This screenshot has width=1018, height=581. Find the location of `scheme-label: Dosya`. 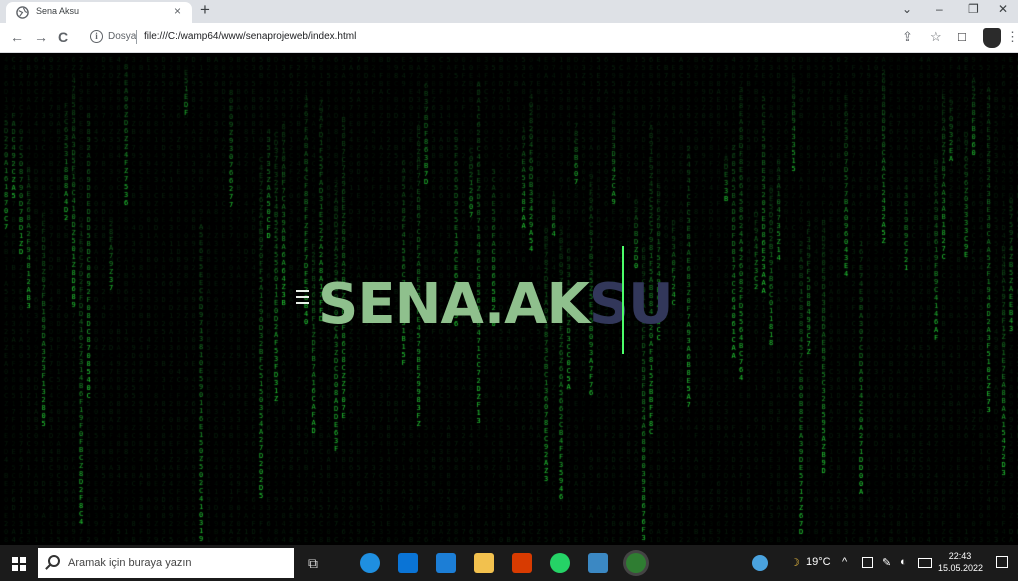

scheme-label: Dosya is located at coordinates (122, 36).